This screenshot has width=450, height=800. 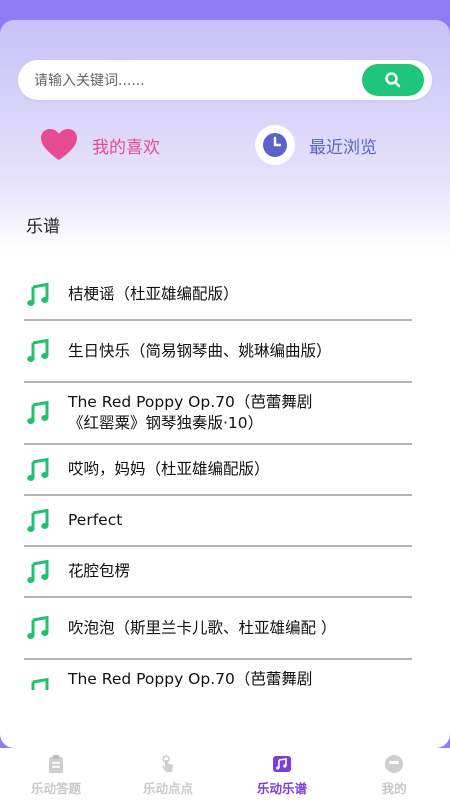 What do you see at coordinates (225, 774) in the screenshot?
I see `bottom-tab-bar: 乐动答题 乐动点点 乐动乐谱 我的` at bounding box center [225, 774].